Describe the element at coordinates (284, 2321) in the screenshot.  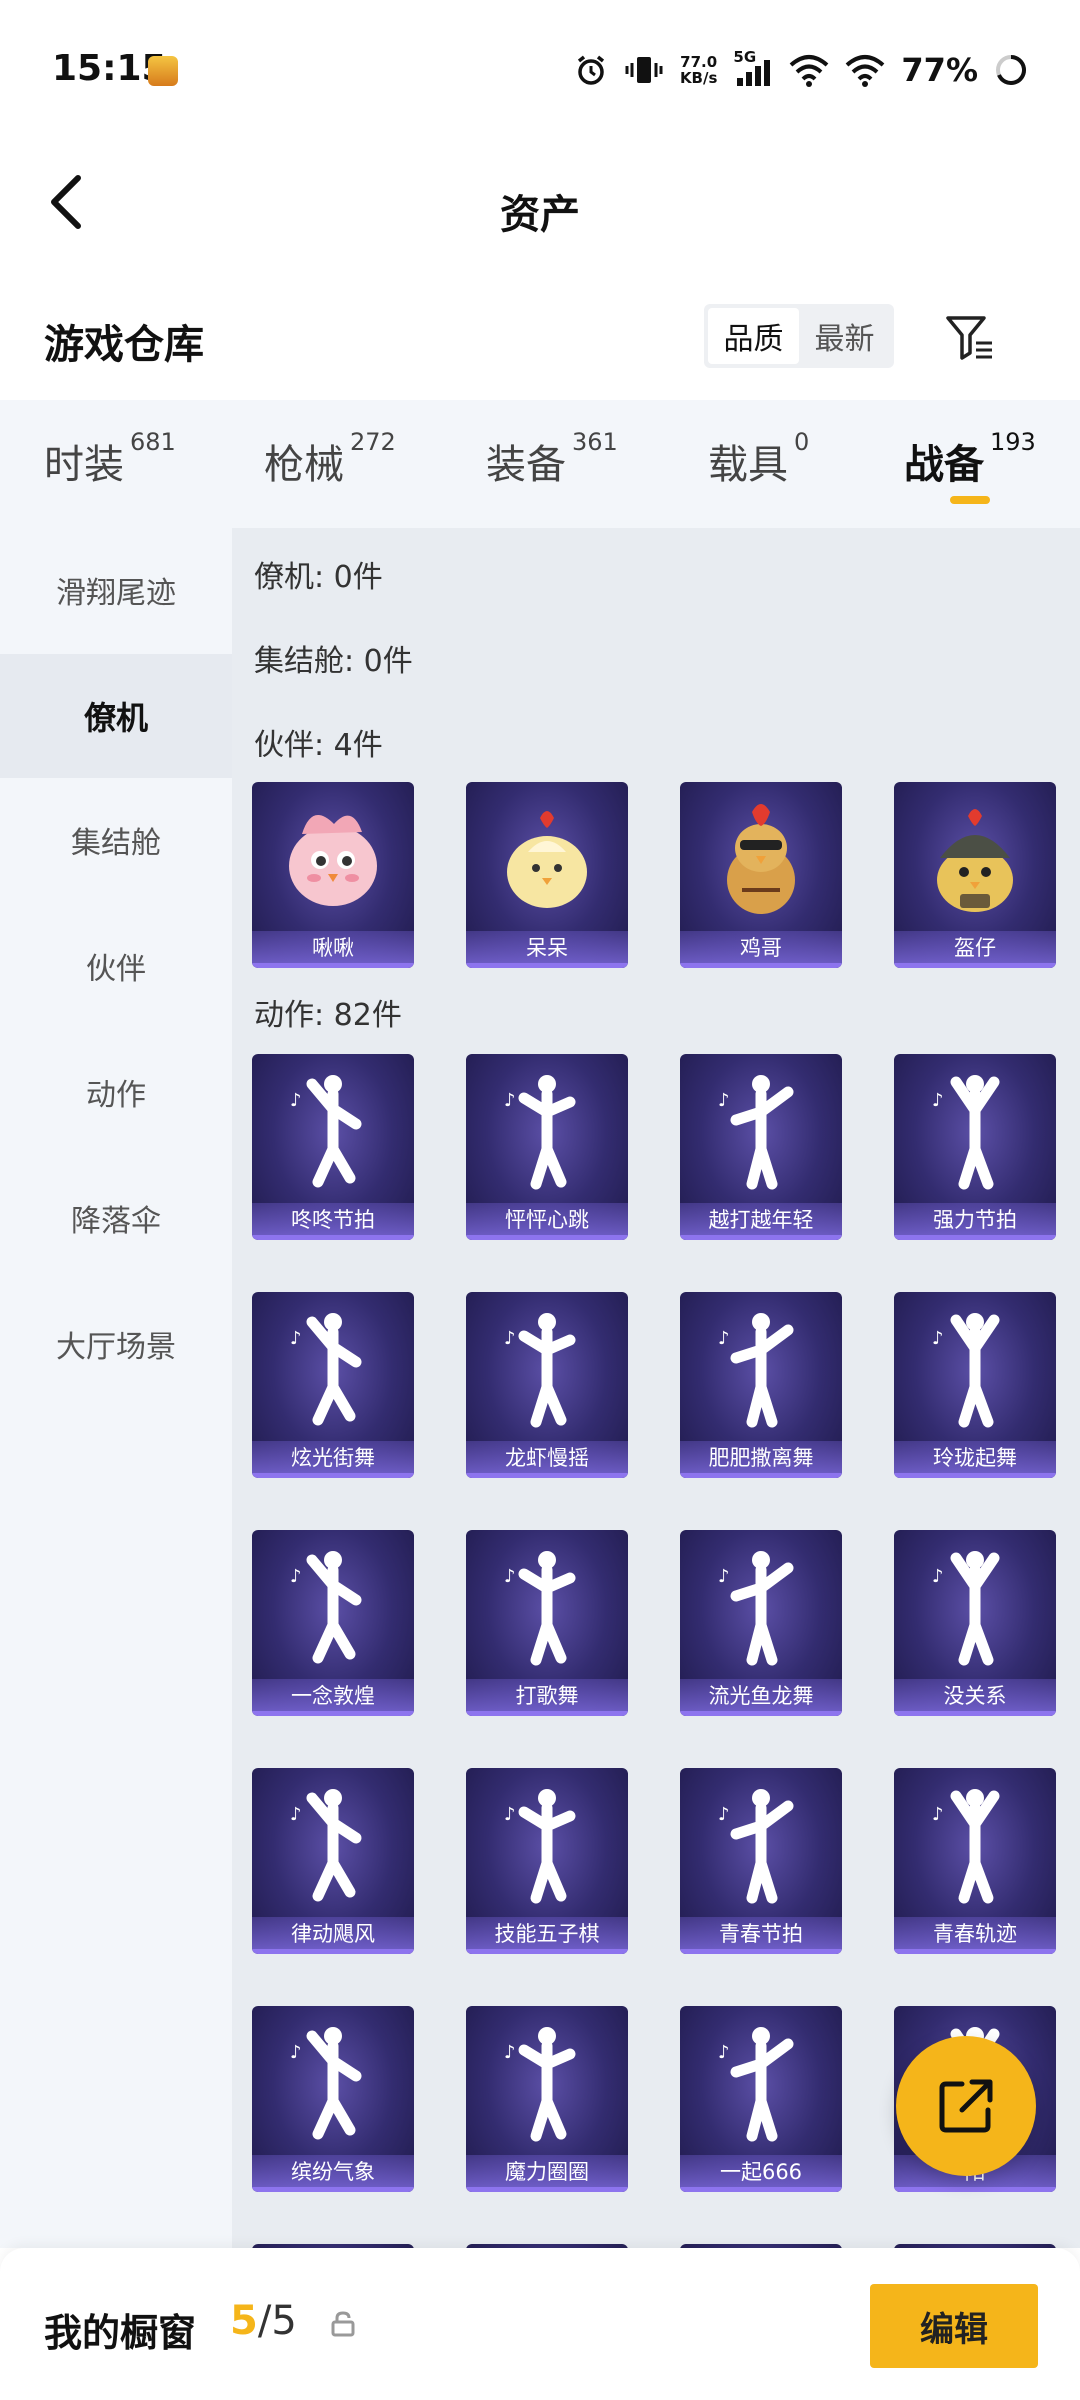
I see `showcase-count-total: 5` at that location.